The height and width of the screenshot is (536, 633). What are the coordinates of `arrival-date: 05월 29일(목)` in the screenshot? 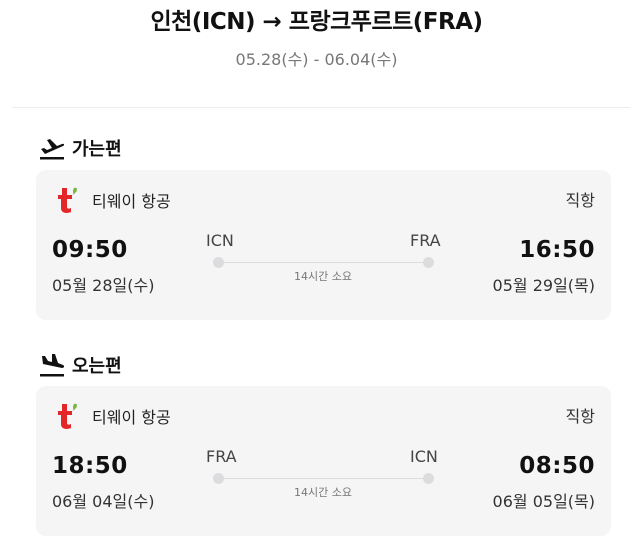 It's located at (543, 285).